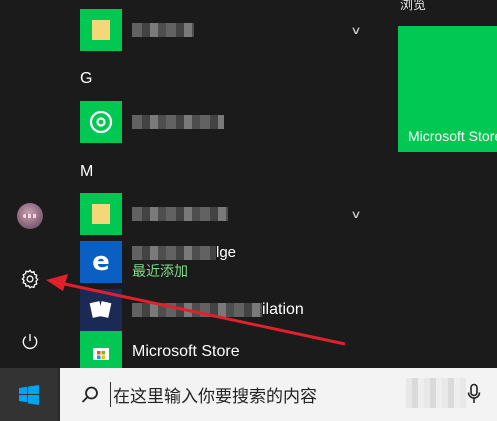 The height and width of the screenshot is (421, 497). Describe the element at coordinates (436, 393) in the screenshot. I see `blurred-region` at that location.